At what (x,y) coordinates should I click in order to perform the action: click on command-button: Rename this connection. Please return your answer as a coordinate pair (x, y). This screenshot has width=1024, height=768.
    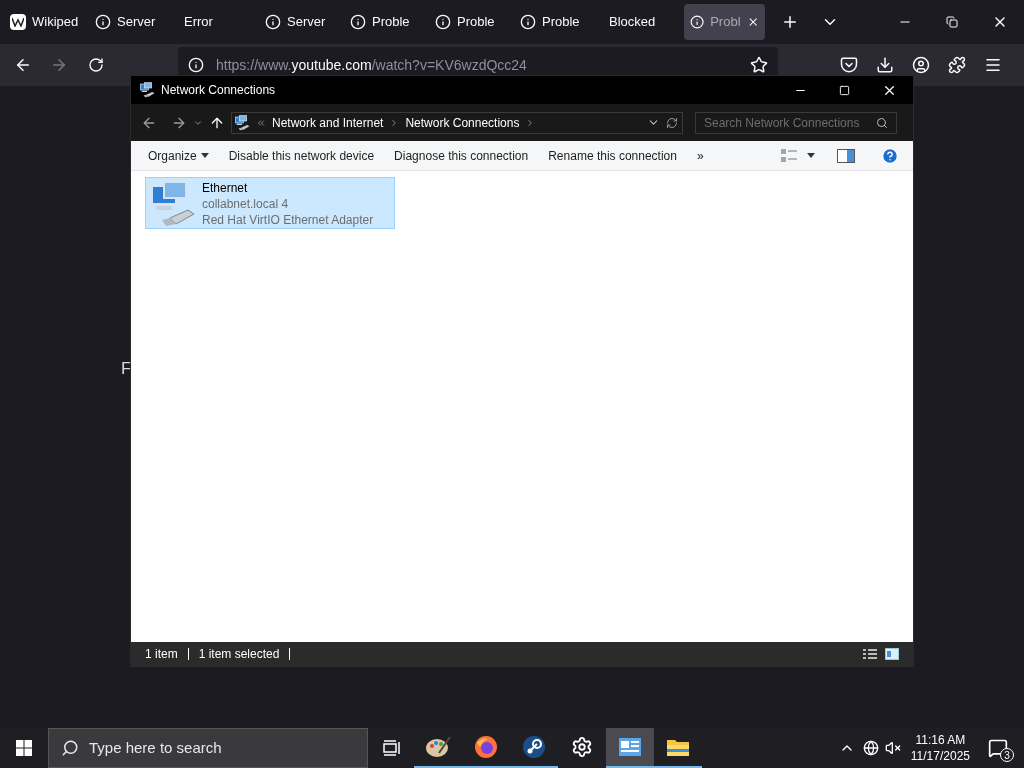
    Looking at the image, I should click on (612, 155).